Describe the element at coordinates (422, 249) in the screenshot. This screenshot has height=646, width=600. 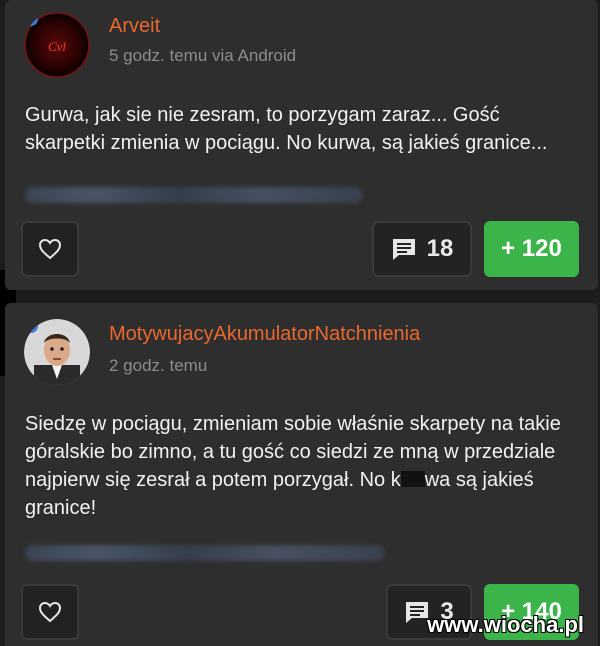
I see `comments-button: 18` at that location.